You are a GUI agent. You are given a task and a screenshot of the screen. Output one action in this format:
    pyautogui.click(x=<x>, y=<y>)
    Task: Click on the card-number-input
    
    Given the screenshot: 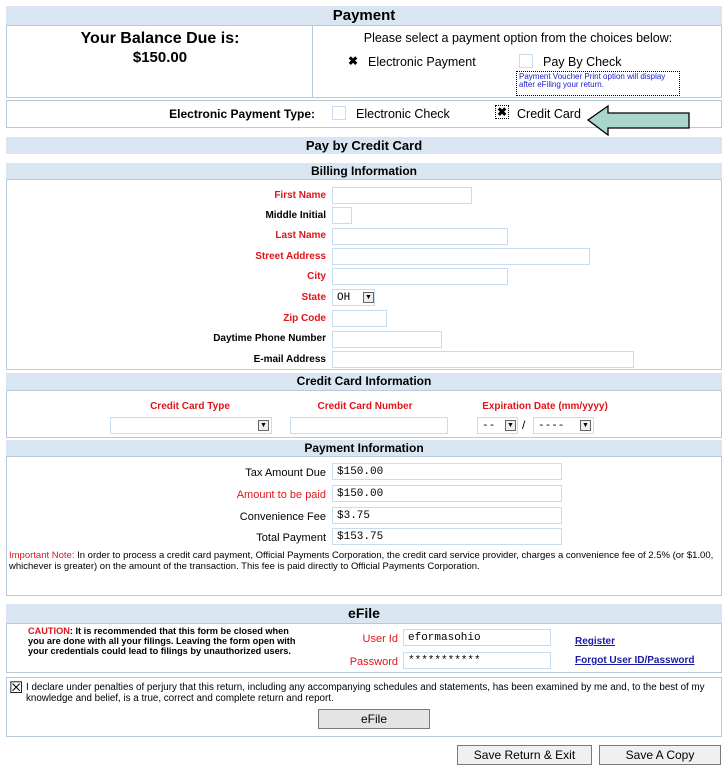 What is the action you would take?
    pyautogui.click(x=369, y=425)
    